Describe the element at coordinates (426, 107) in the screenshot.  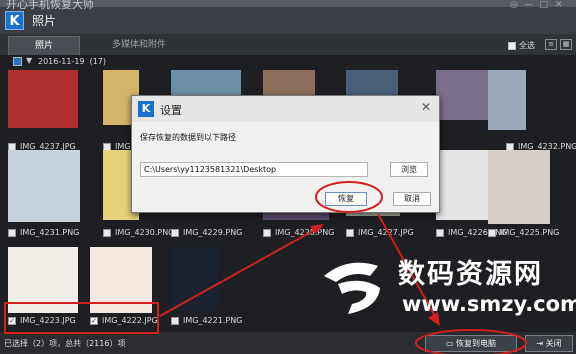
I see `dialog-close-icon: ✕` at that location.